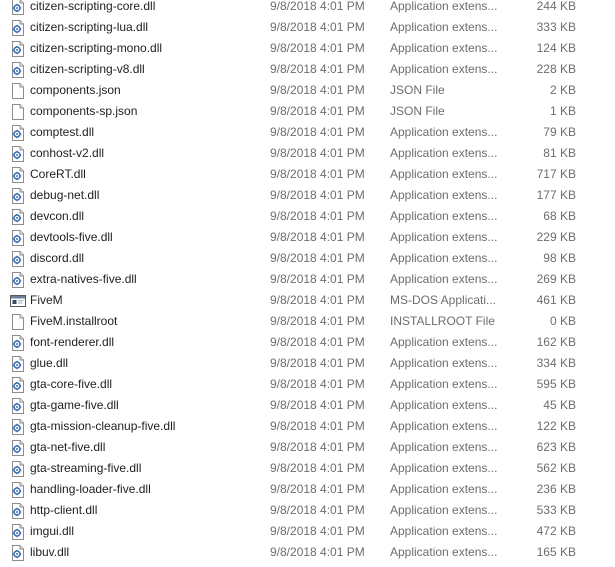 This screenshot has height=567, width=615. What do you see at coordinates (46, 300) in the screenshot?
I see `file-name: FiveM` at bounding box center [46, 300].